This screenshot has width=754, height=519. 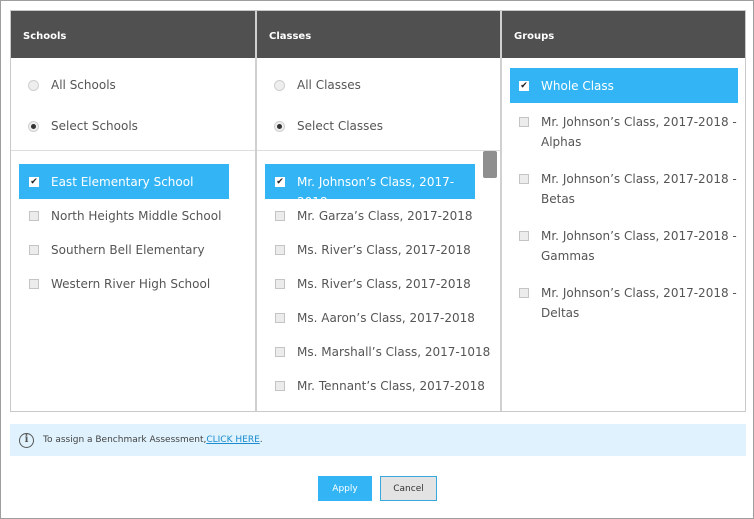 I want to click on class-item-6: Mr. Tennant’s Class, 2017-2018, so click(x=380, y=386).